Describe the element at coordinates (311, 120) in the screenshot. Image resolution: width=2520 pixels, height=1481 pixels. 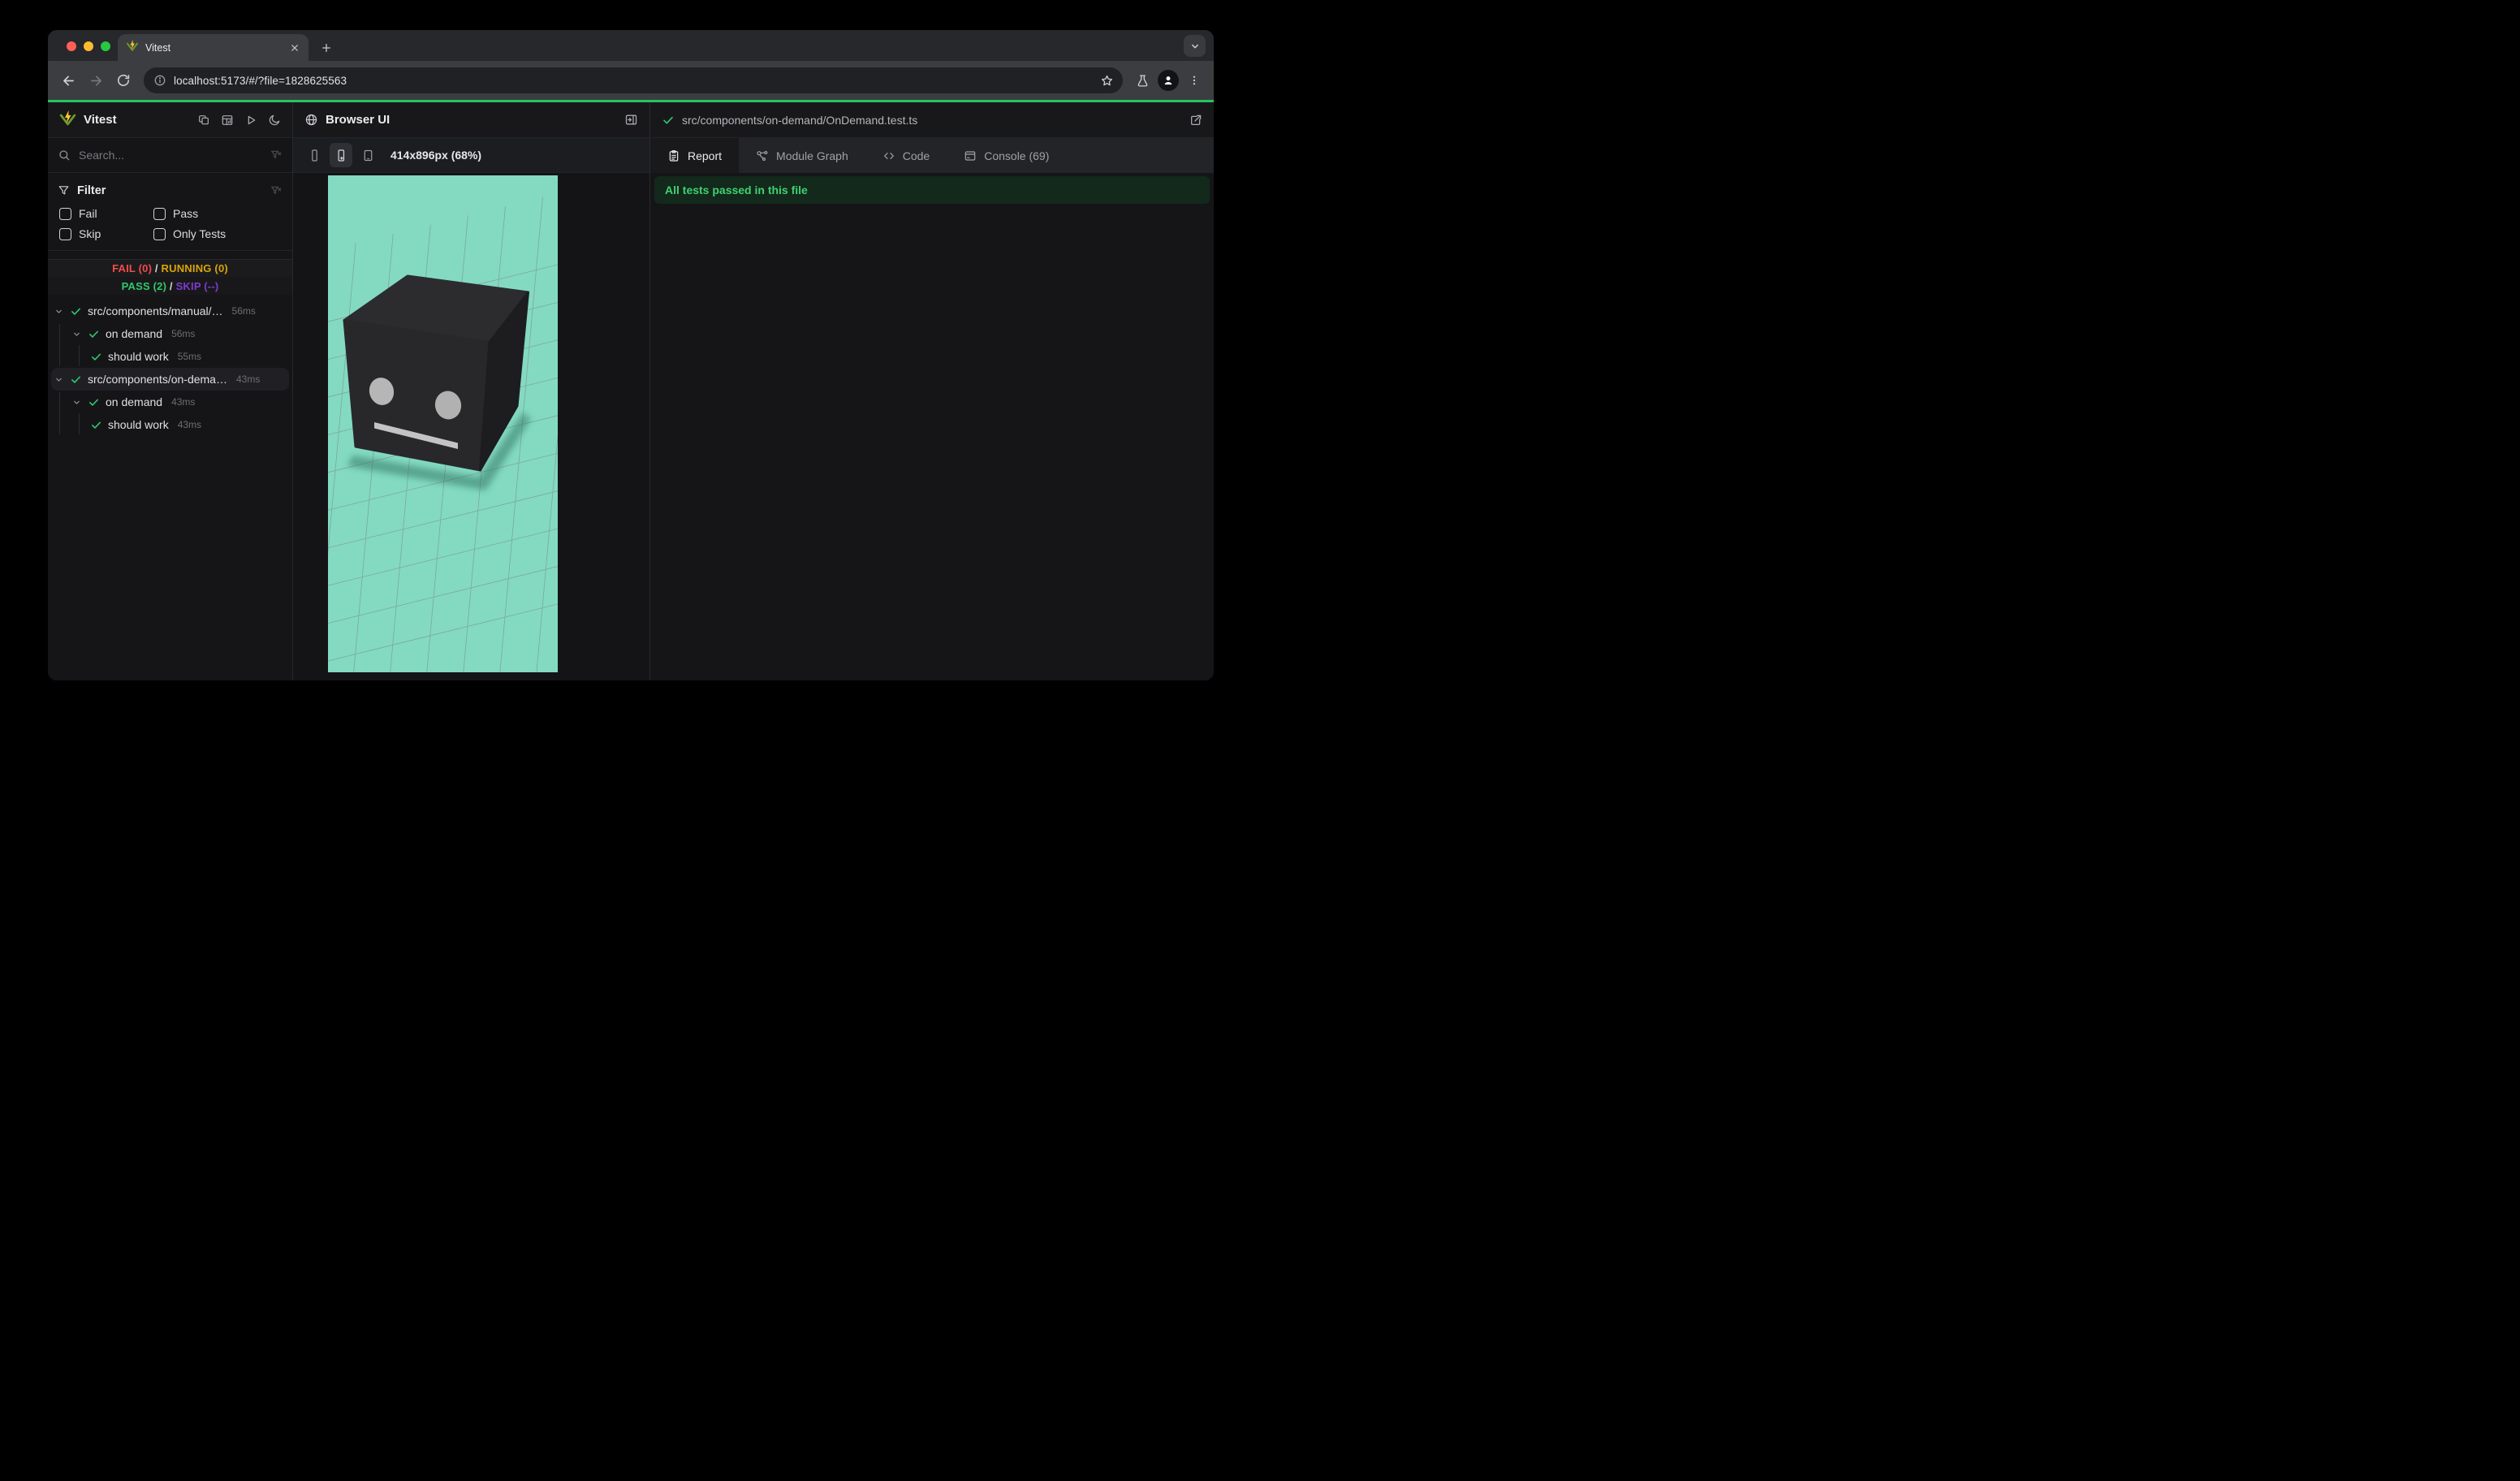
I see `globe-icon` at that location.